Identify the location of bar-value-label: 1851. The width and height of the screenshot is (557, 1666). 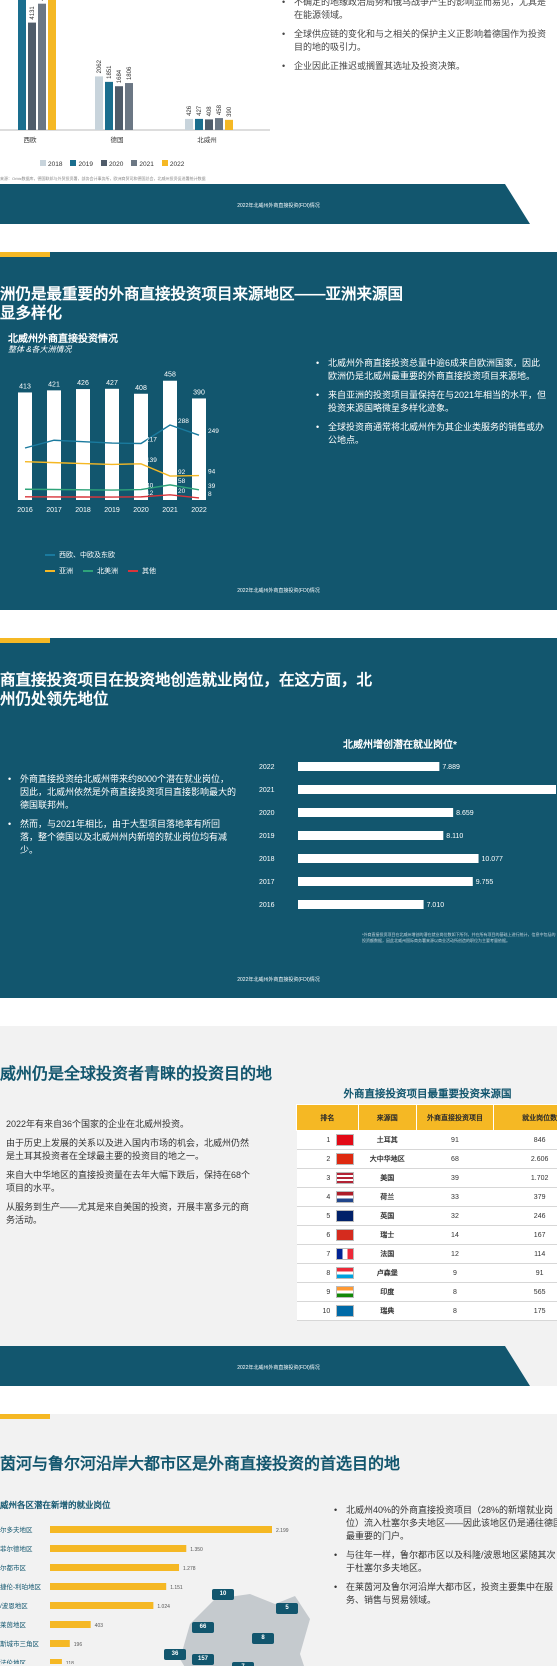
(110, 72).